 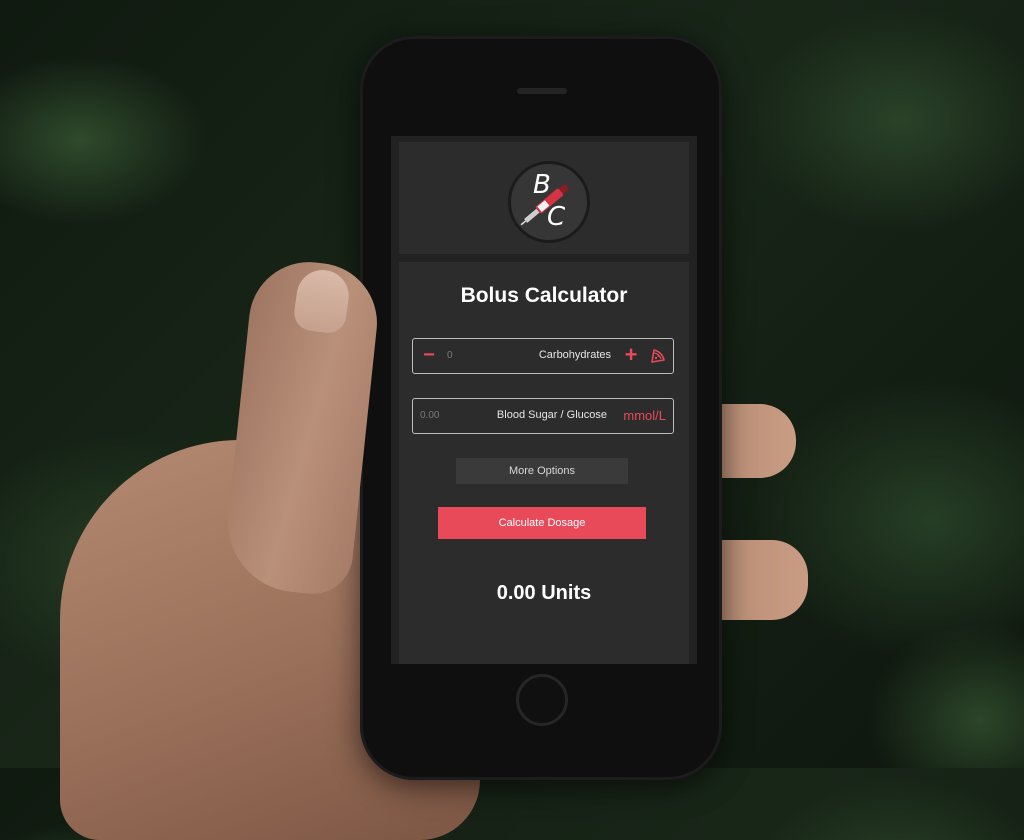 I want to click on carbohydrates-label: Carbohydrates, so click(x=574, y=355).